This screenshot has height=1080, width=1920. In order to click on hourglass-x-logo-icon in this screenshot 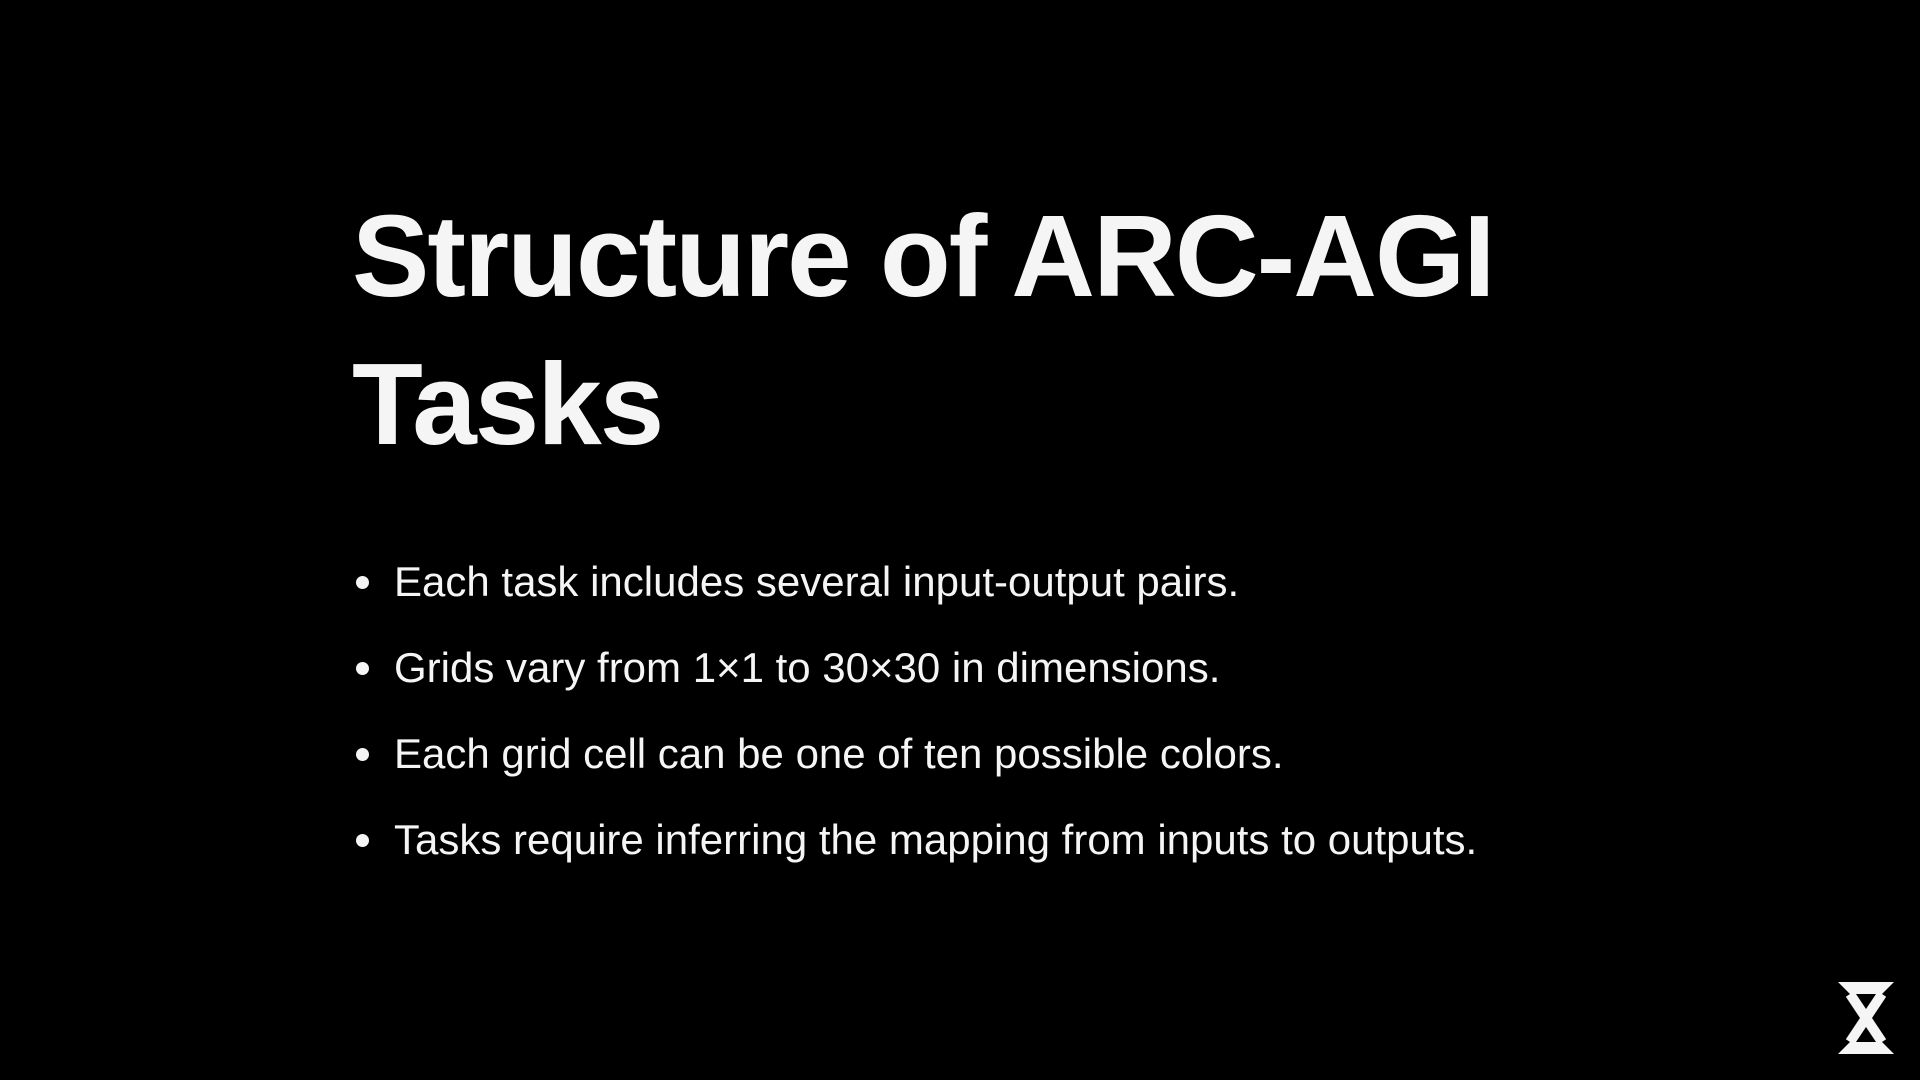, I will do `click(1866, 1018)`.